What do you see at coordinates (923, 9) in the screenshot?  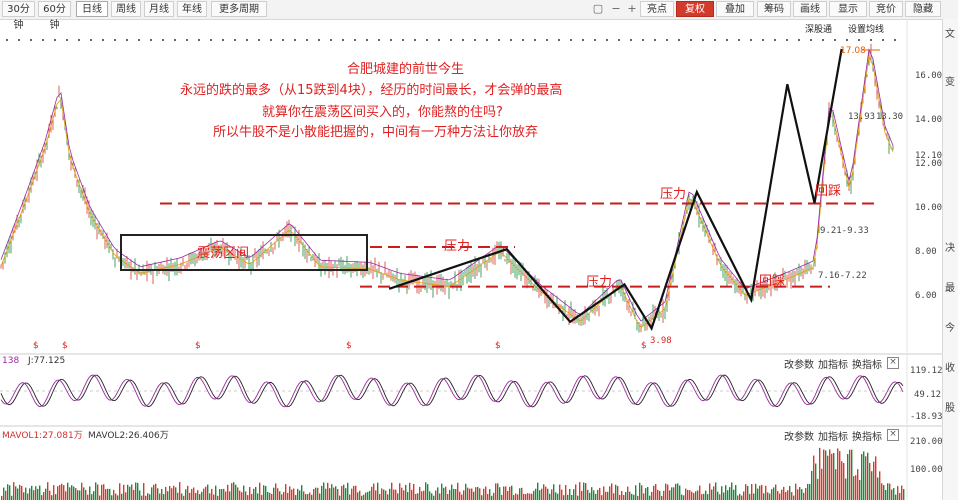 I see `hide-button: 隐藏` at bounding box center [923, 9].